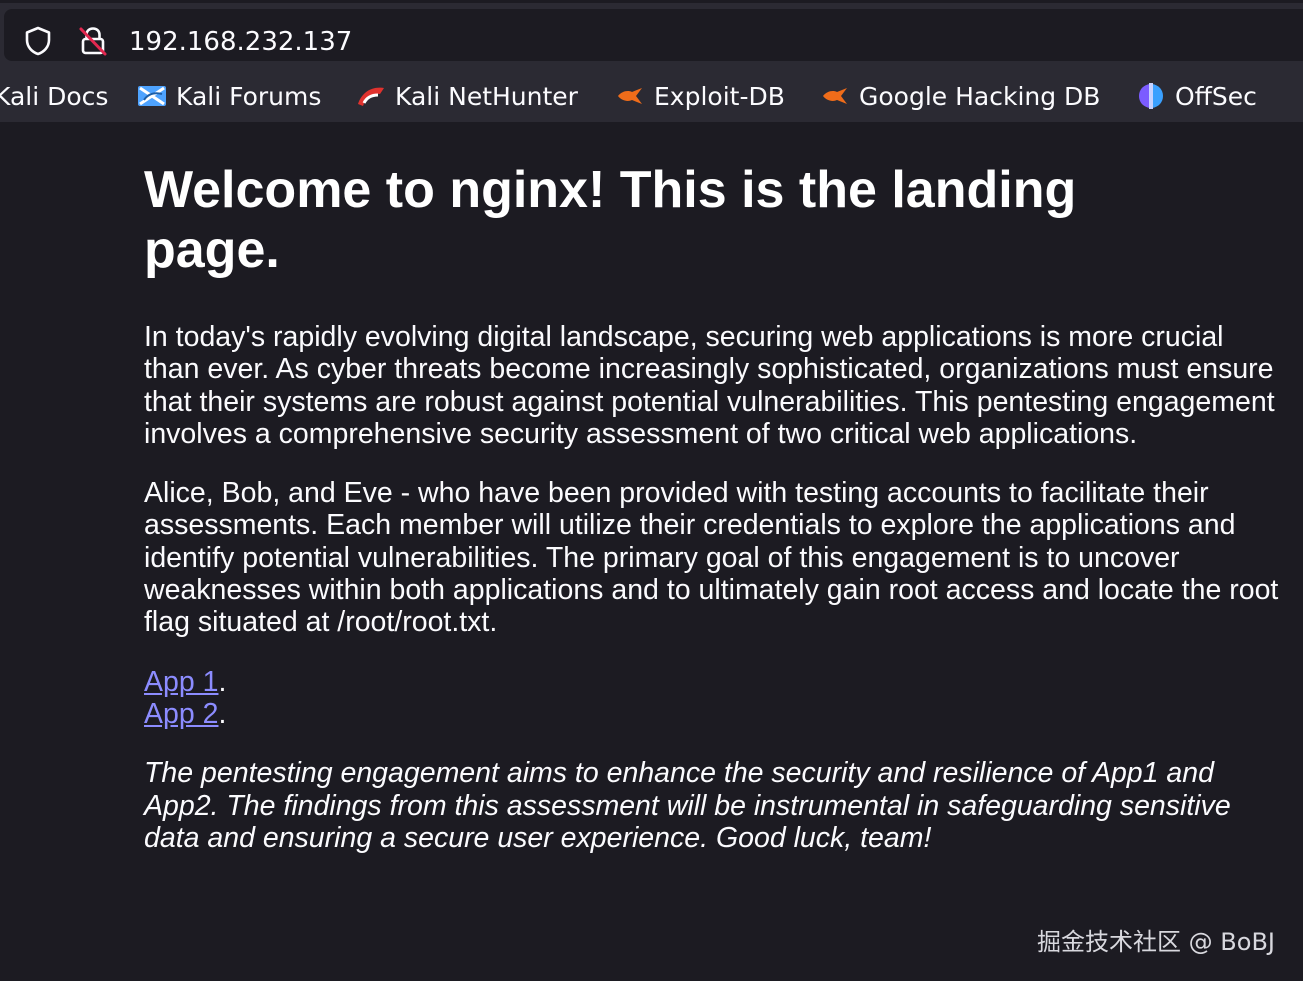 The height and width of the screenshot is (981, 1303). What do you see at coordinates (240, 42) in the screenshot?
I see `url-text: 192.168.232.137` at bounding box center [240, 42].